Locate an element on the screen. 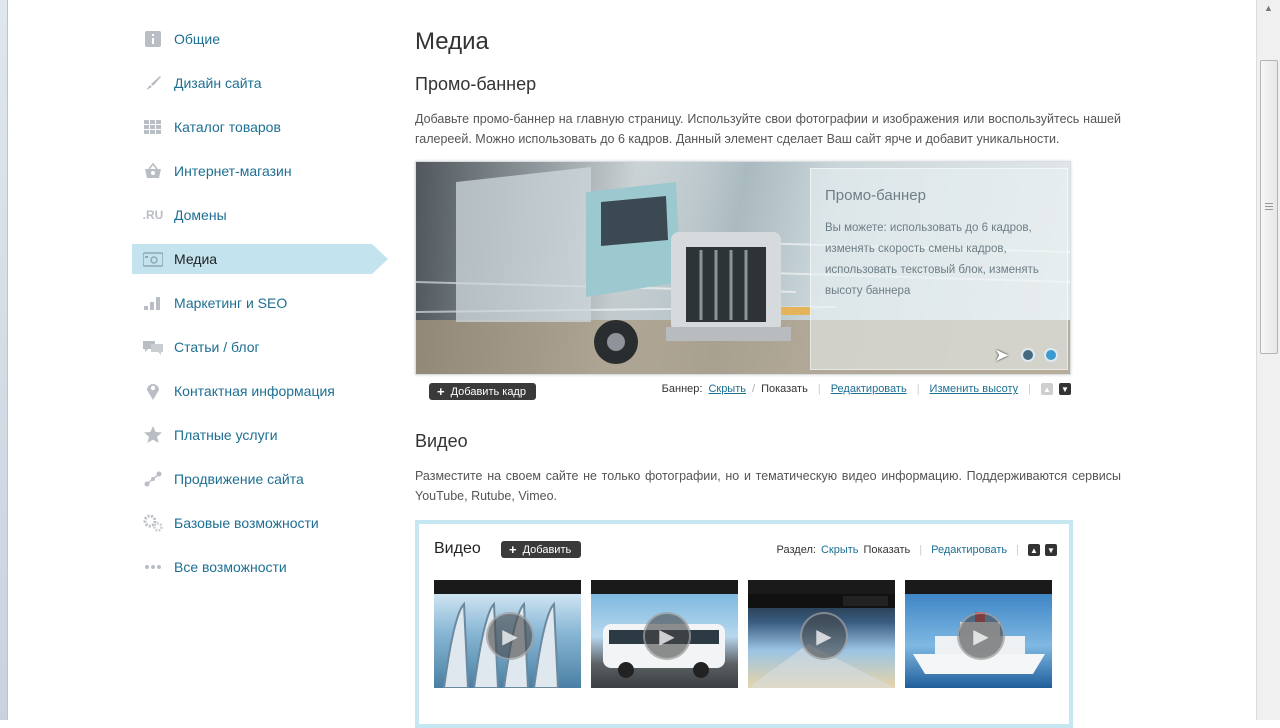 This screenshot has height=728, width=1280. bars-icon is located at coordinates (153, 303).